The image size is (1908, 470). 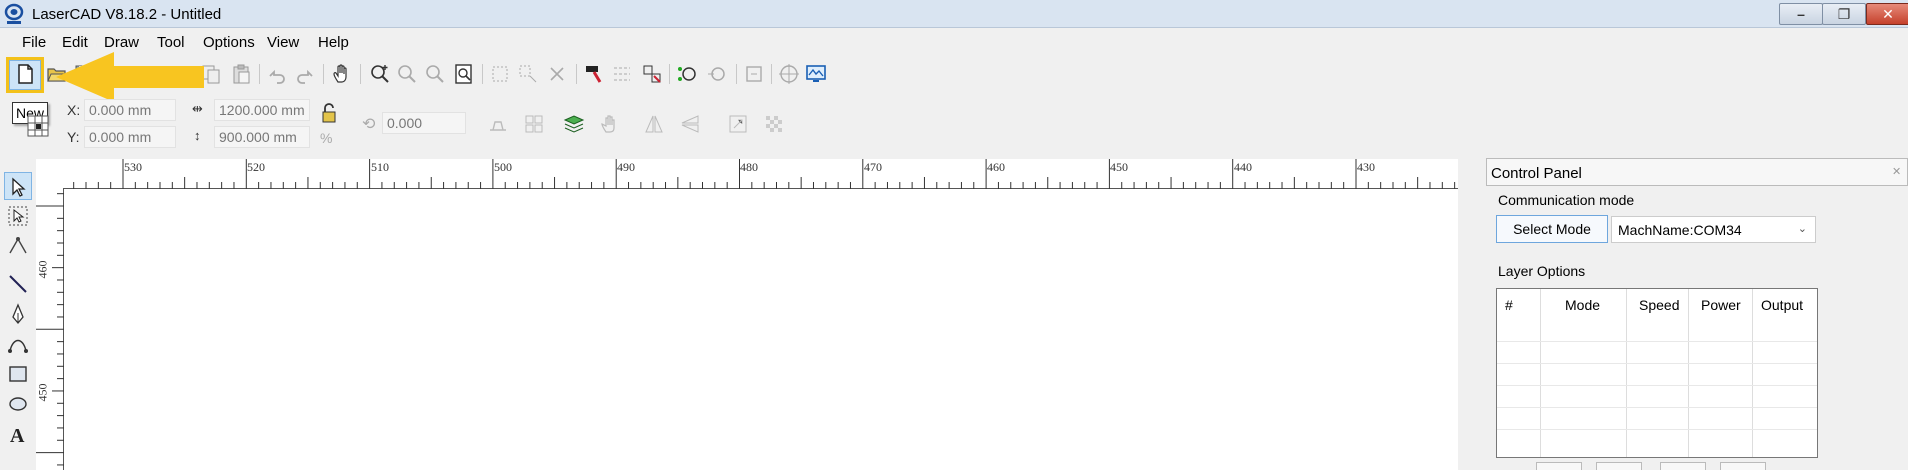 I want to click on text-a-icon: A, so click(x=17, y=436).